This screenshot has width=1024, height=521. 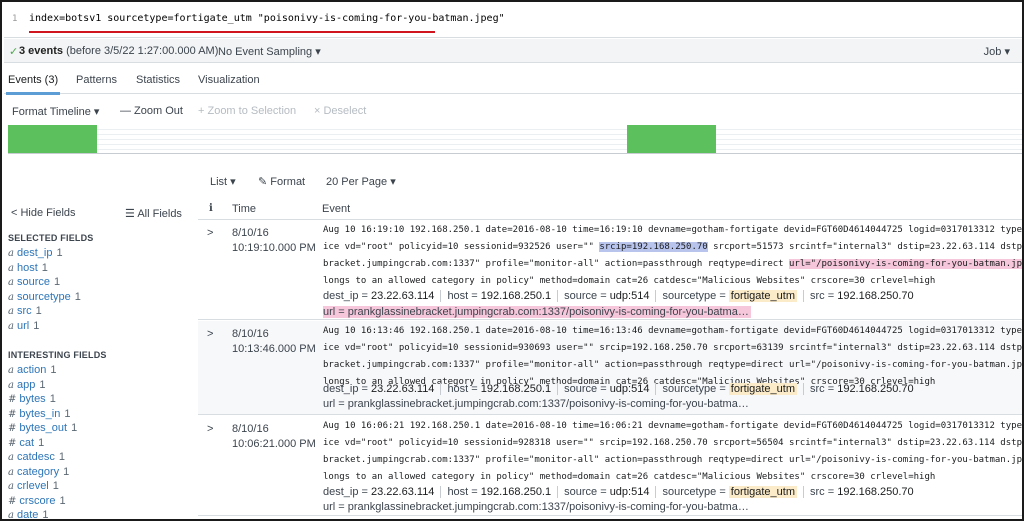 I want to click on field-name: url, so click(x=23, y=325).